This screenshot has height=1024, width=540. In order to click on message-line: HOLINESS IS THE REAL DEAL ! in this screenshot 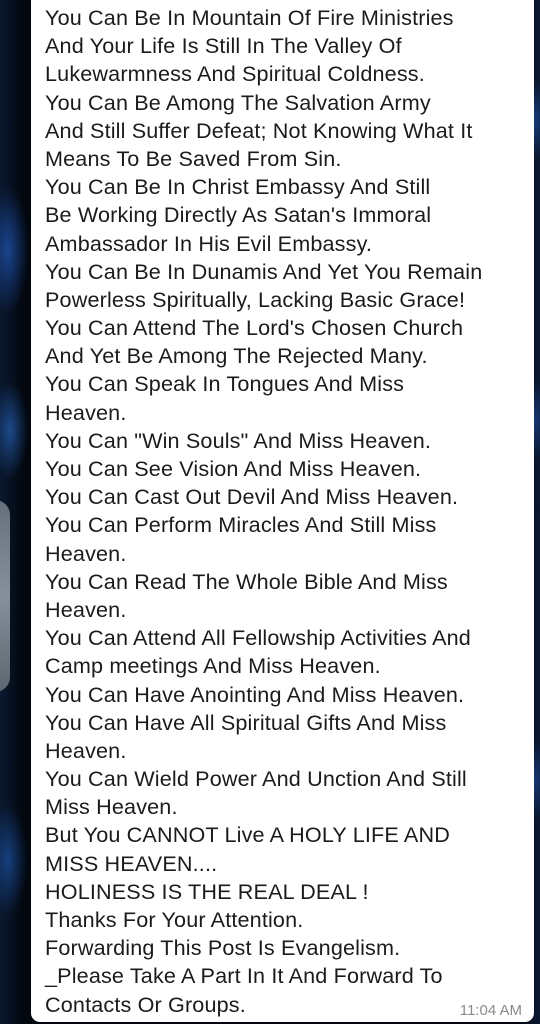, I will do `click(207, 891)`.